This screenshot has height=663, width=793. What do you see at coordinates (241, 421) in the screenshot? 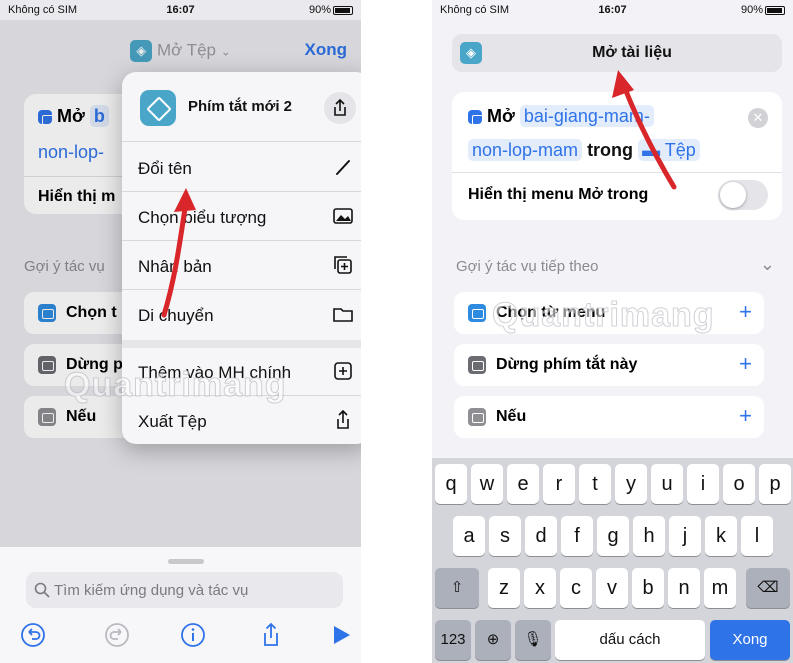
I see `menu-item-export-file: Xuất Tệp` at bounding box center [241, 421].